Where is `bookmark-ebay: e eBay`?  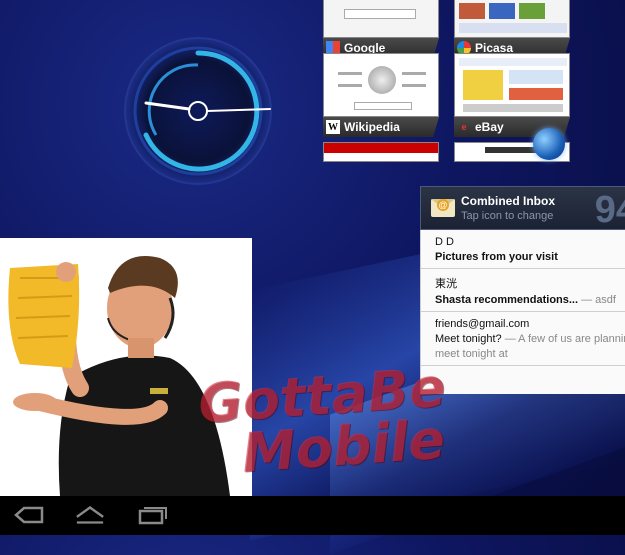
bookmark-ebay: e eBay is located at coordinates (512, 95).